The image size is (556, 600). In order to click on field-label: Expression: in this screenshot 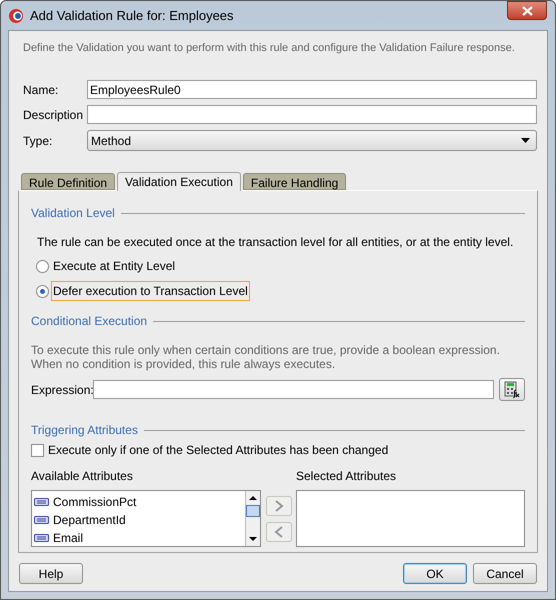, I will do `click(62, 390)`.